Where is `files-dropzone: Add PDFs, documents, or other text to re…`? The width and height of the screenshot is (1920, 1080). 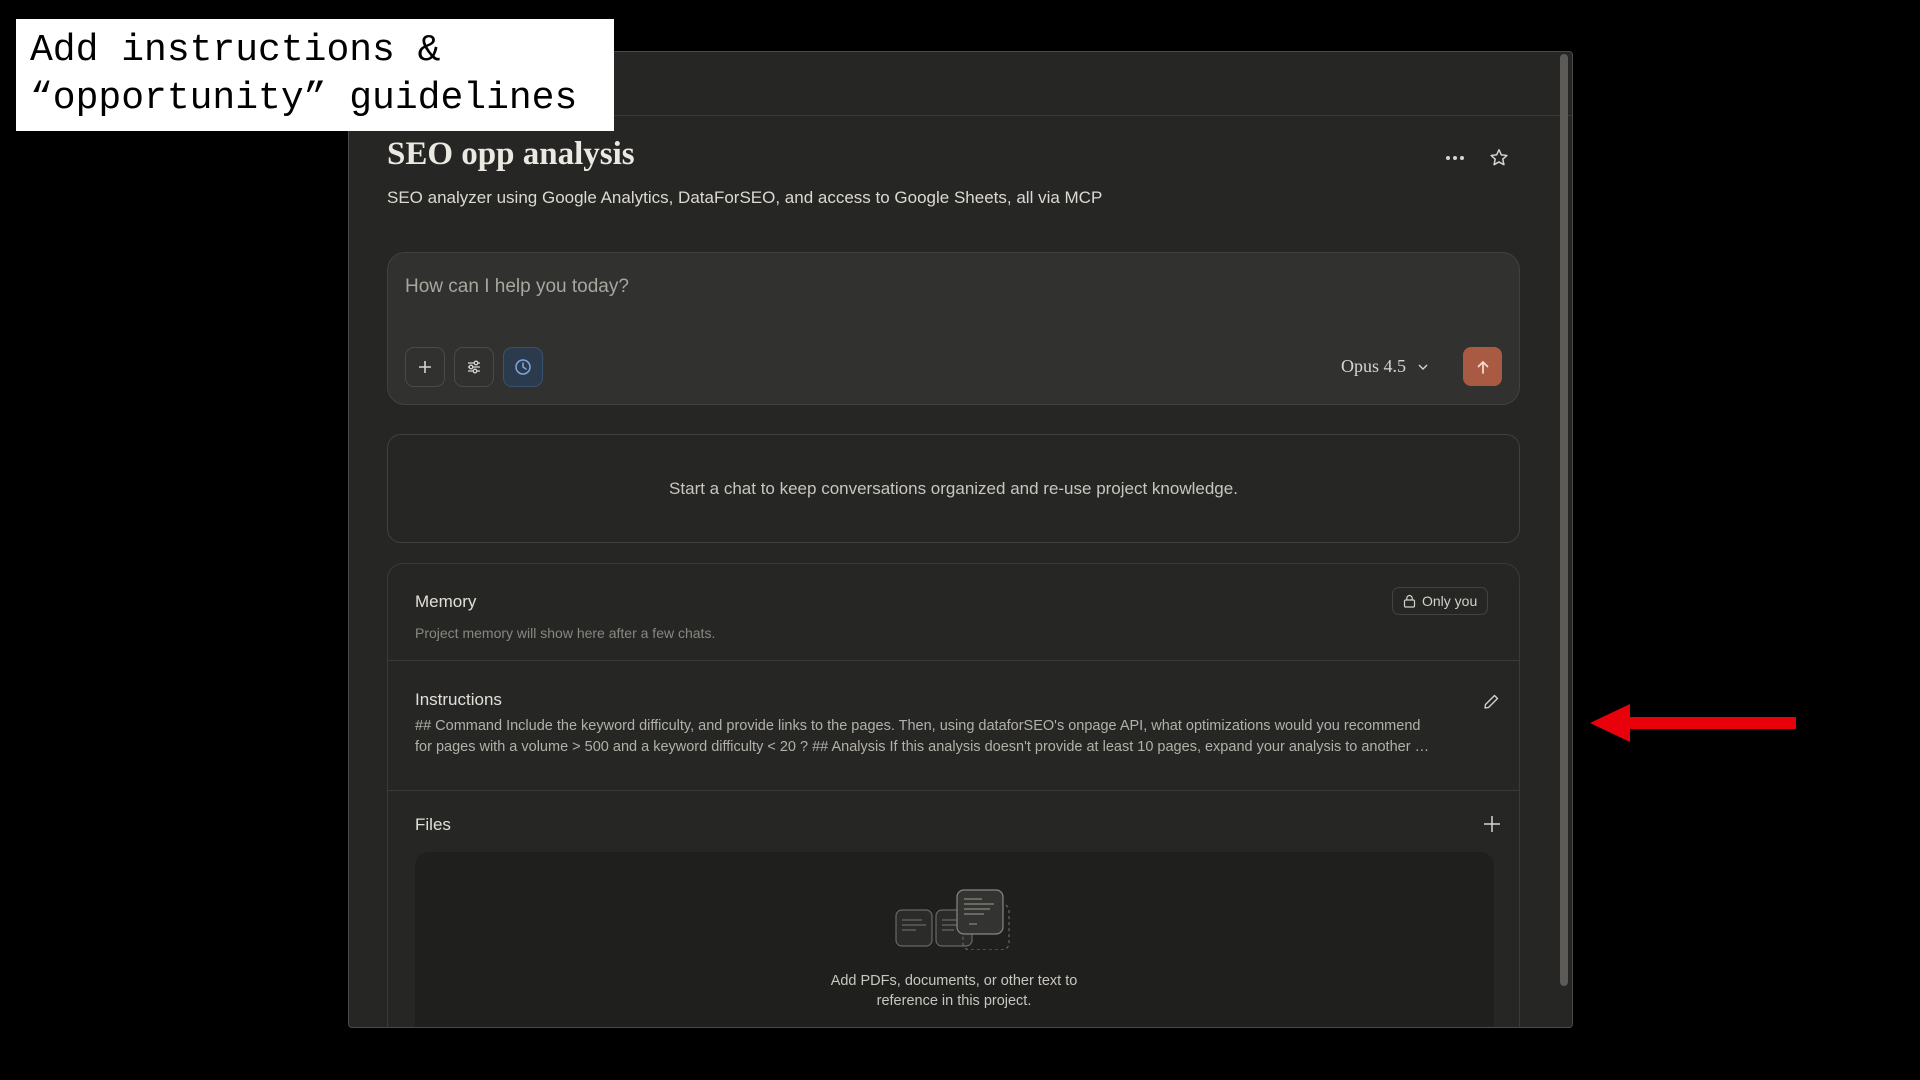
files-dropzone: Add PDFs, documents, or other text to re… is located at coordinates (954, 939).